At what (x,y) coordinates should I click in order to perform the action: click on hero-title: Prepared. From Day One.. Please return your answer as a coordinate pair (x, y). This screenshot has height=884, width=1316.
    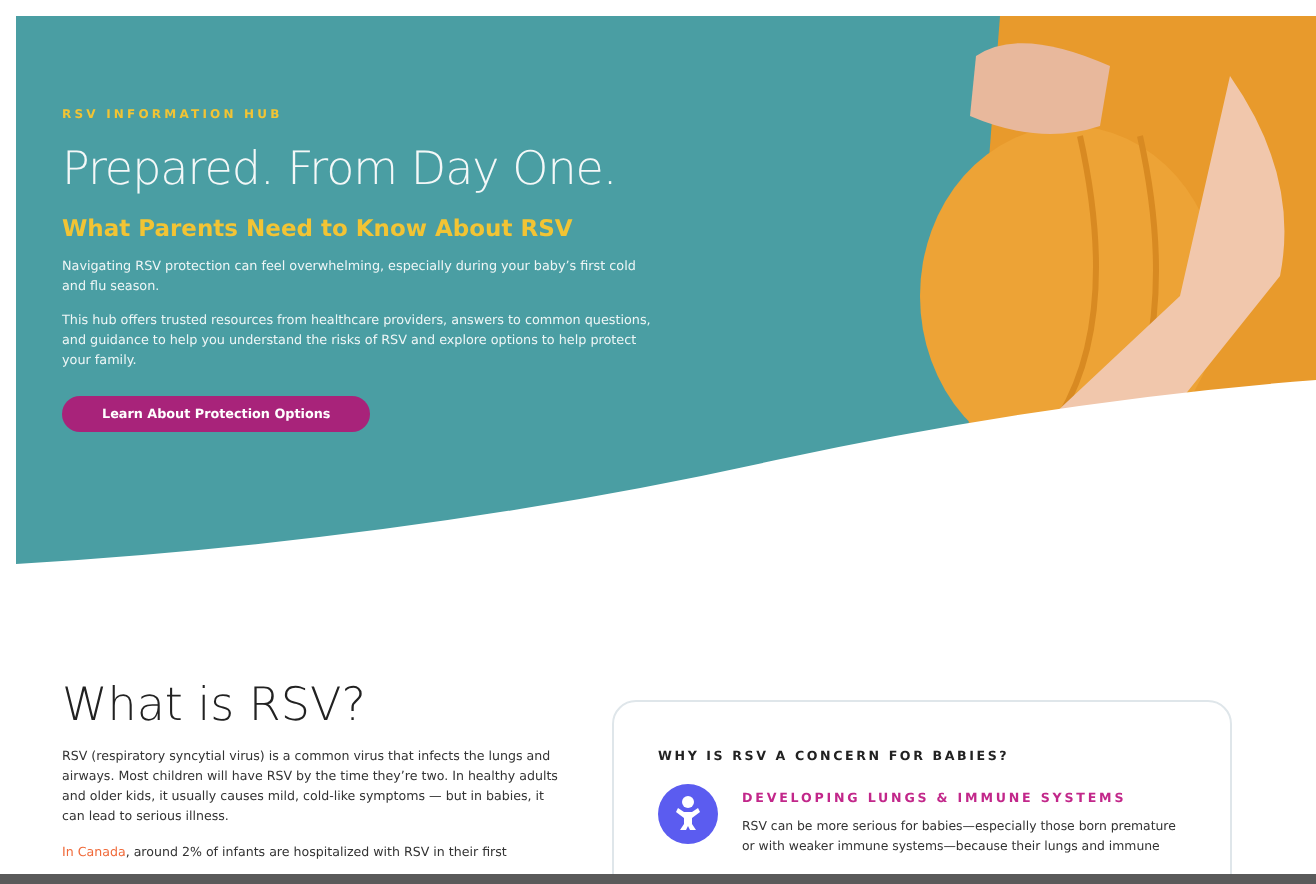
    Looking at the image, I should click on (339, 170).